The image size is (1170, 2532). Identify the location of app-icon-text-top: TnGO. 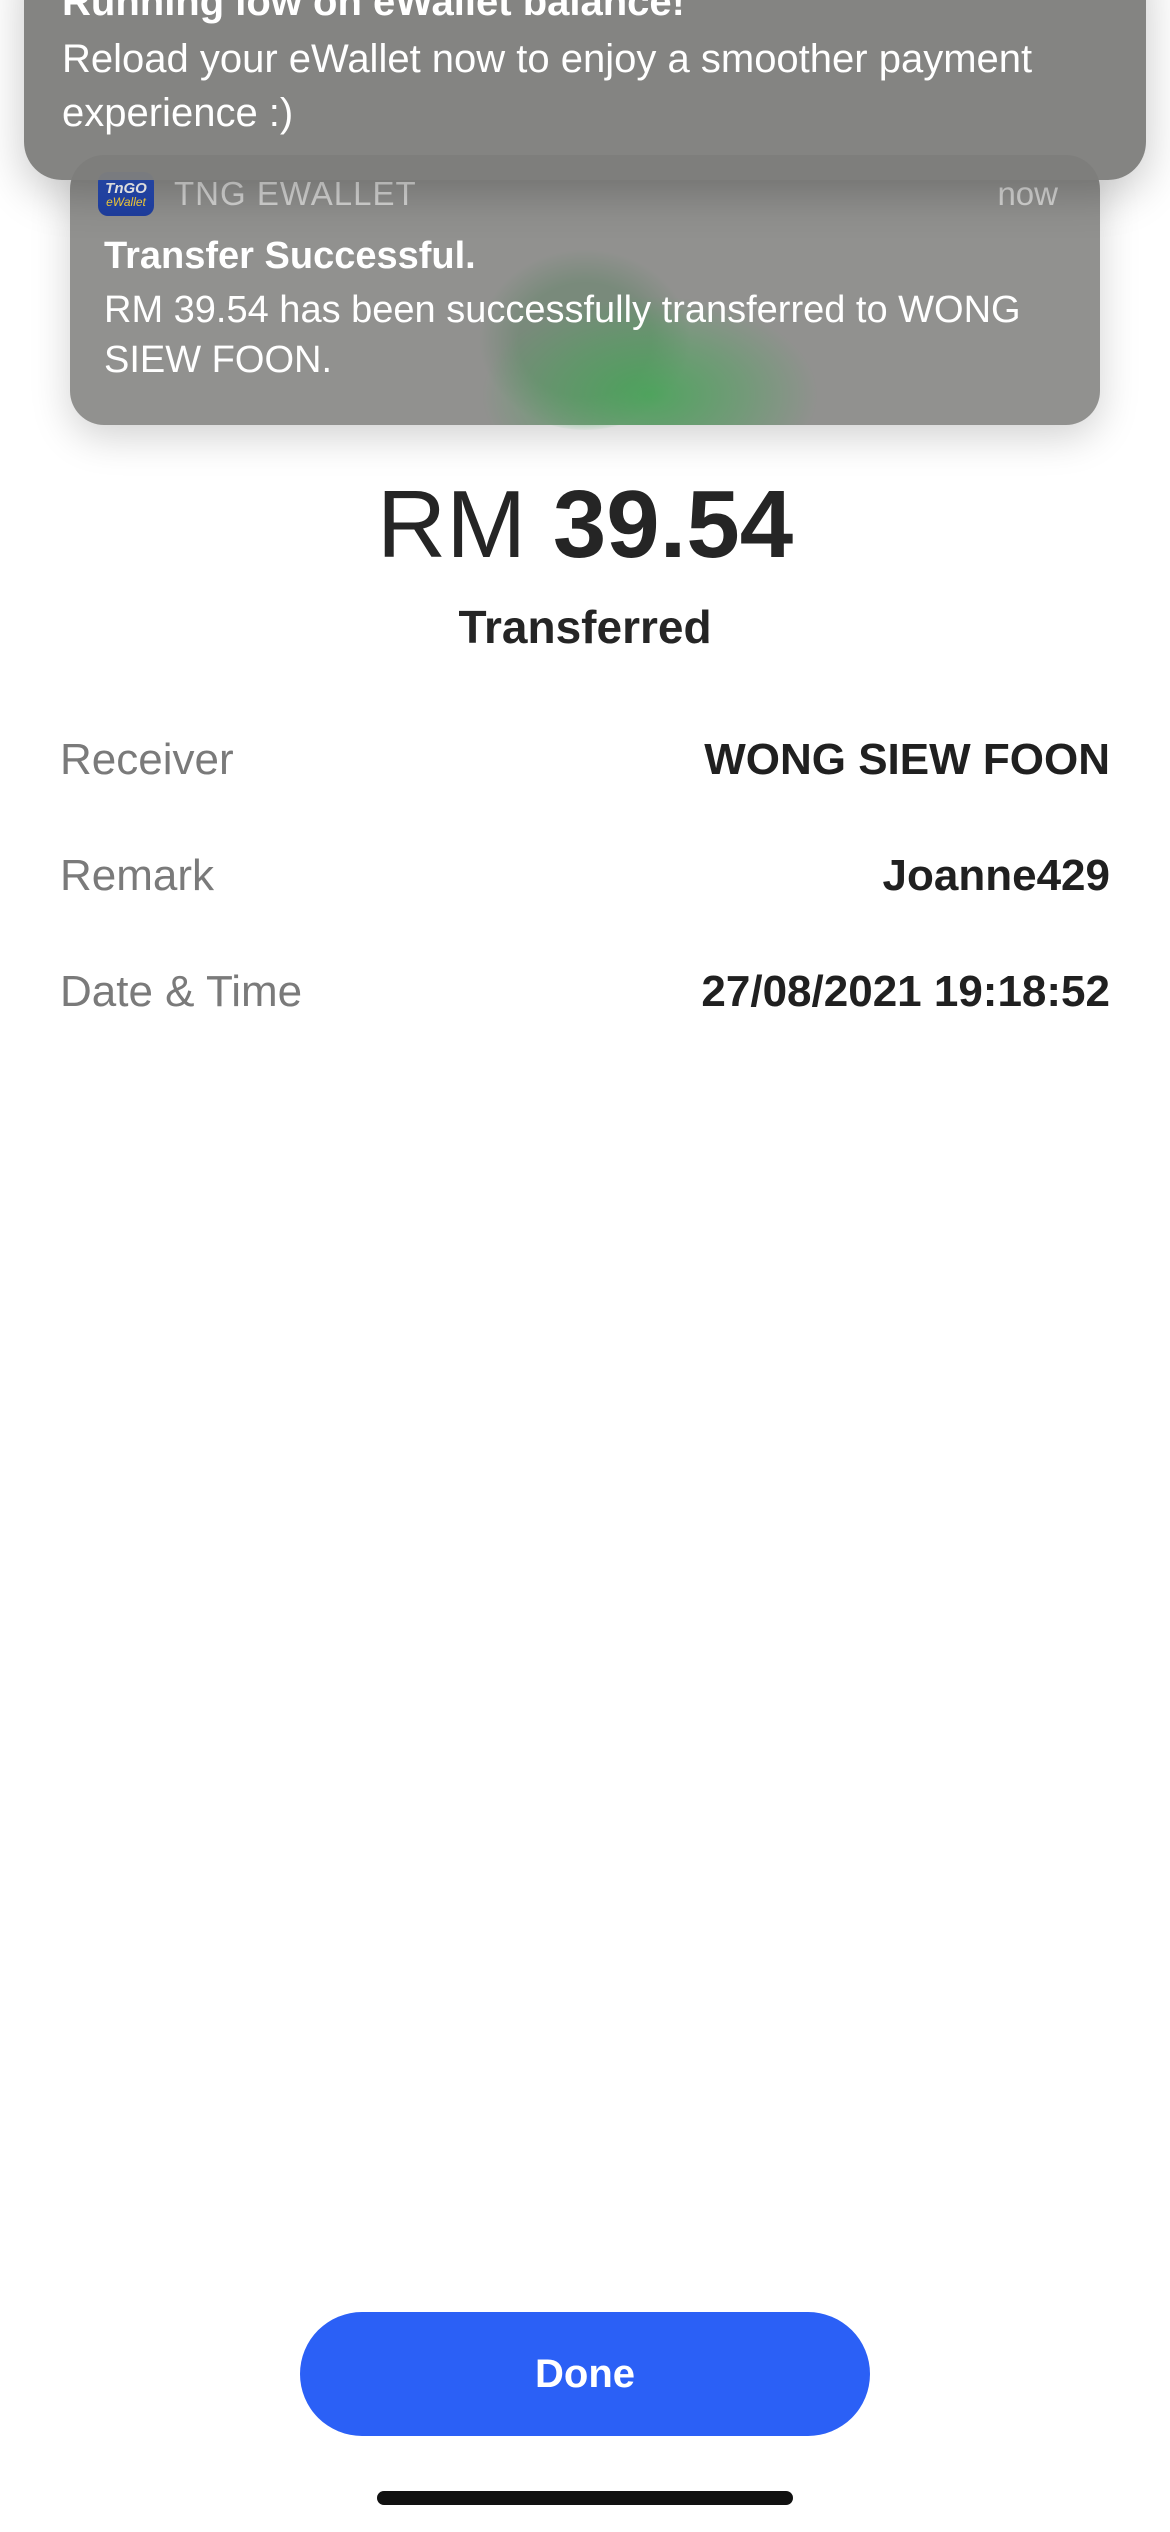
(126, 188).